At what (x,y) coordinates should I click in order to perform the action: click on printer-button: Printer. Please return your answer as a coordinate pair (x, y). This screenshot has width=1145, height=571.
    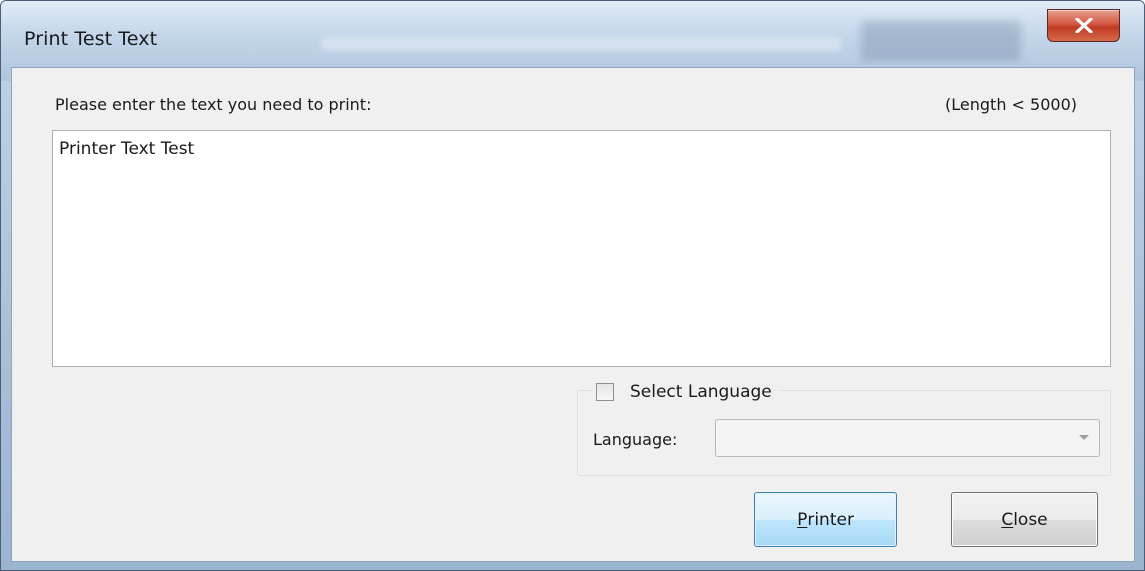
    Looking at the image, I should click on (825, 519).